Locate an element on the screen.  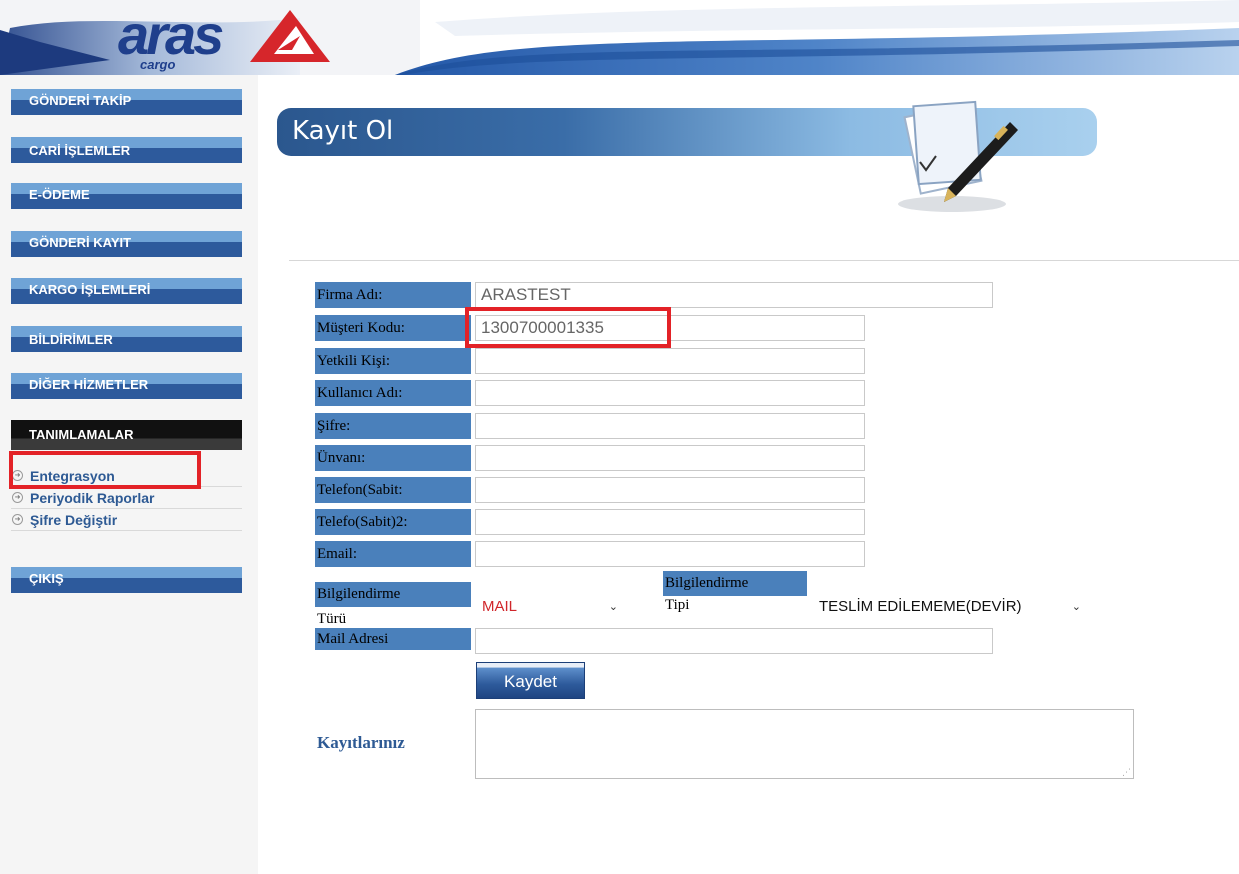
label-firma-adi: Firma Adı: is located at coordinates (393, 295).